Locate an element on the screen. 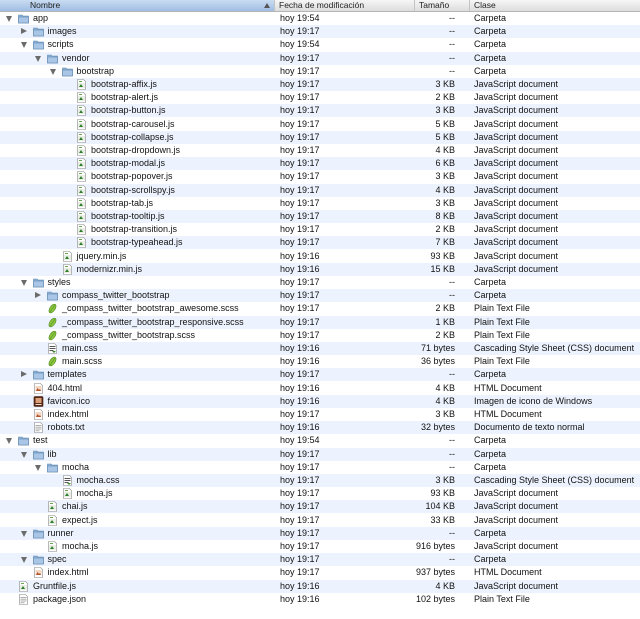 The height and width of the screenshot is (619, 640). folder-row: lib hoy 19:17 -- Carpeta is located at coordinates (320, 454).